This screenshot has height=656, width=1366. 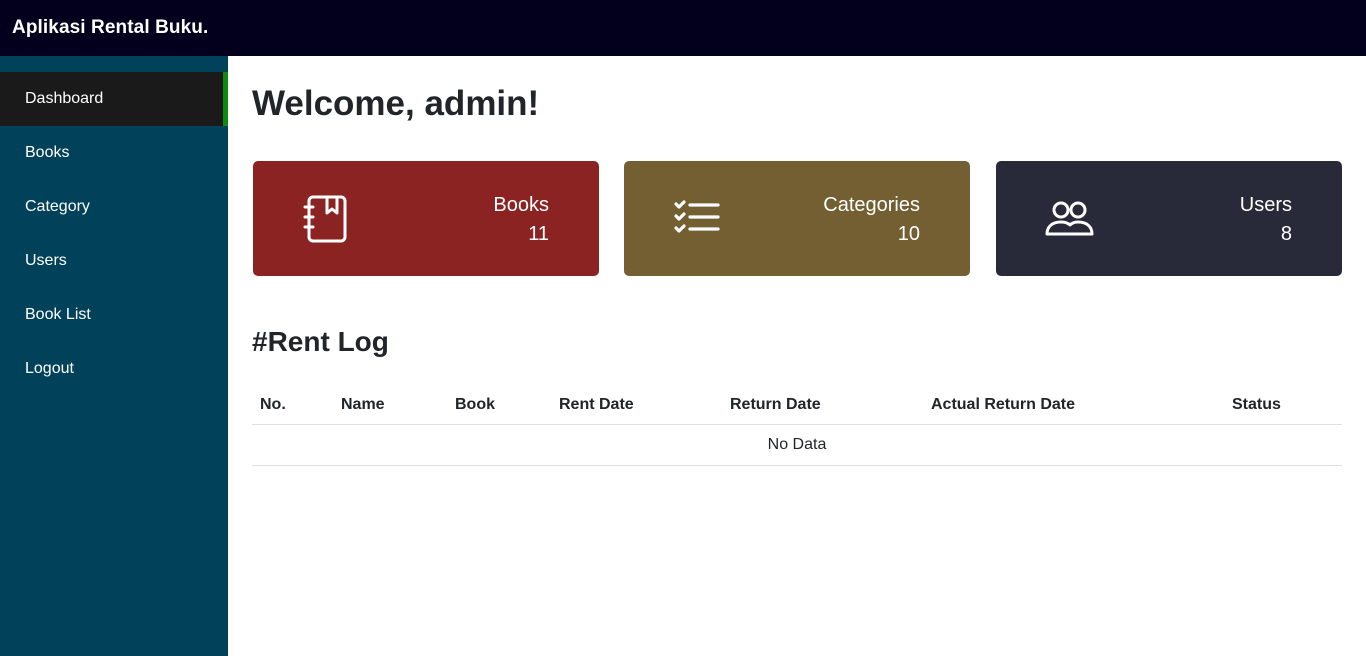 What do you see at coordinates (114, 315) in the screenshot?
I see `sidebar-item-book-list: Book List` at bounding box center [114, 315].